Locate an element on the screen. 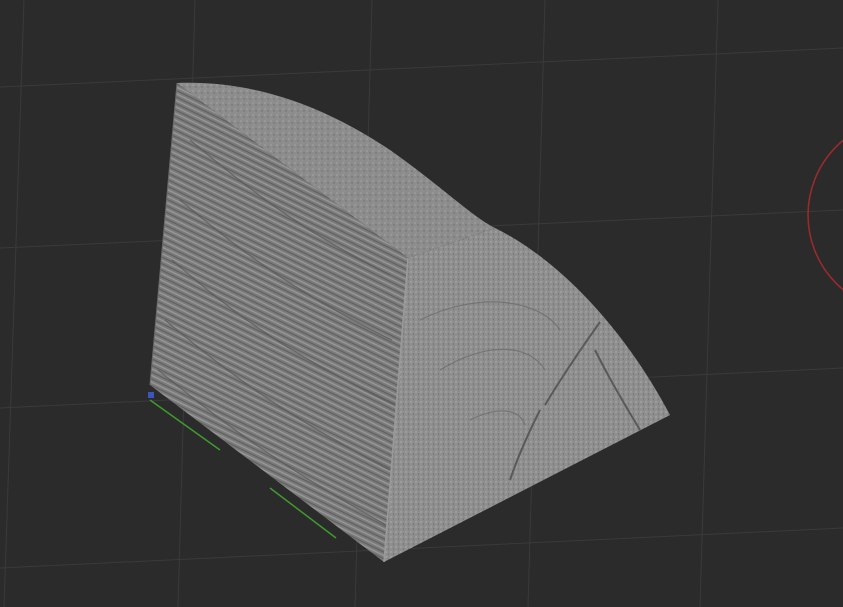 The image size is (843, 607). rotate-gizmo-ring is located at coordinates (825, 215).